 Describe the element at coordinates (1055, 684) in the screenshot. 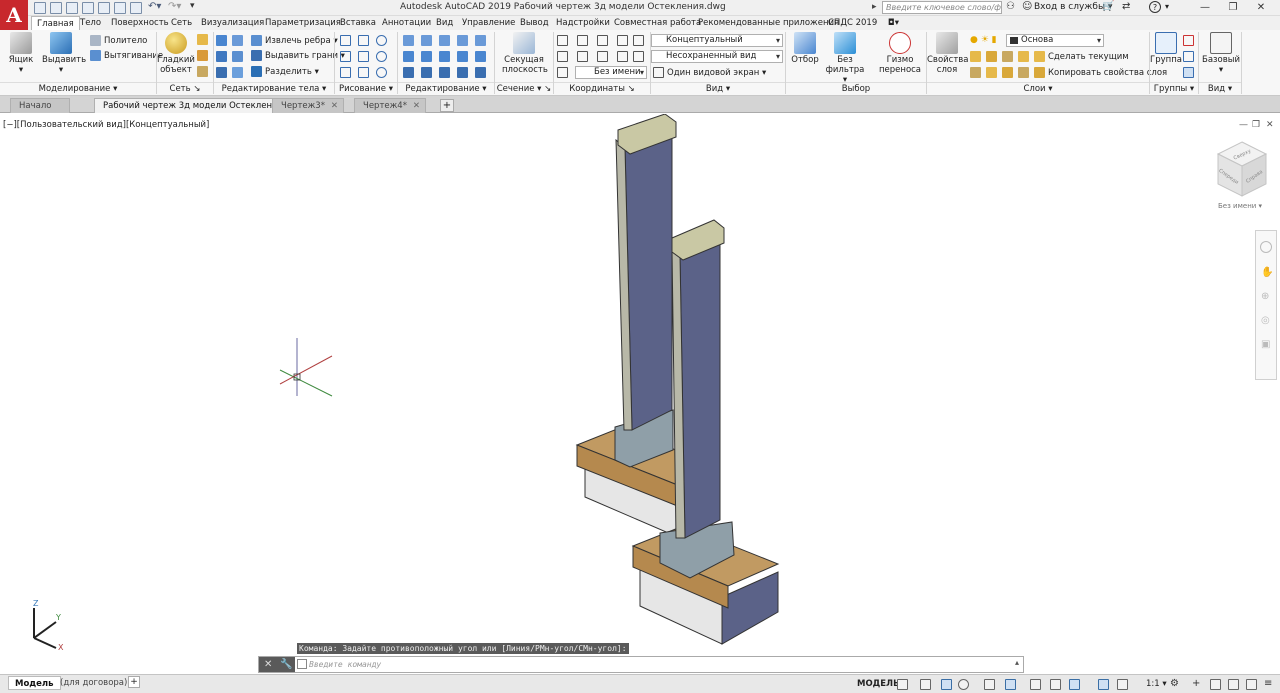

I see `transparency-icon` at that location.